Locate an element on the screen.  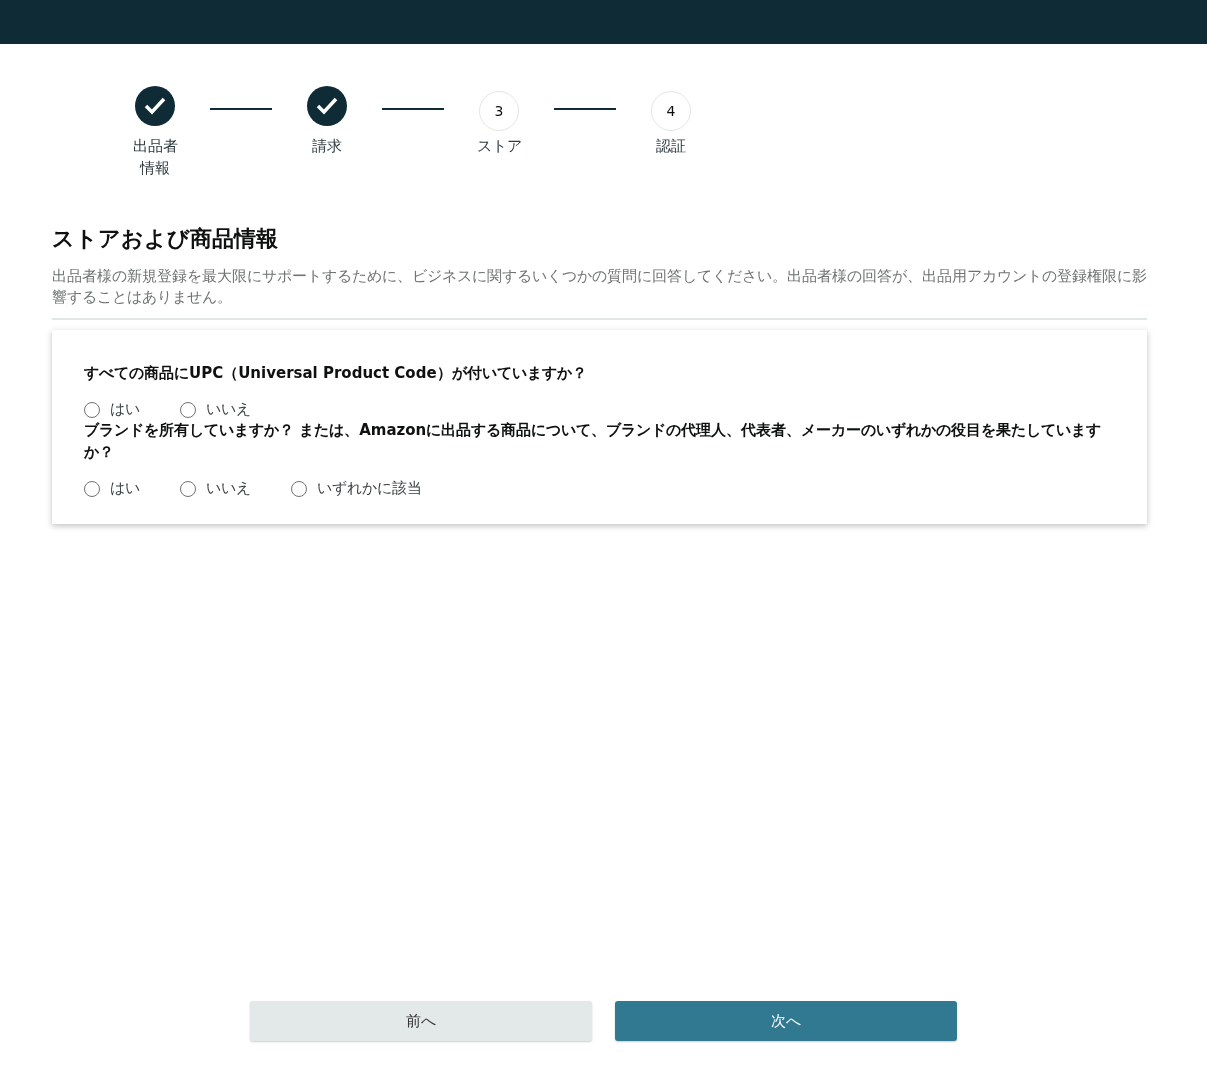
step-number: 4 is located at coordinates (671, 111).